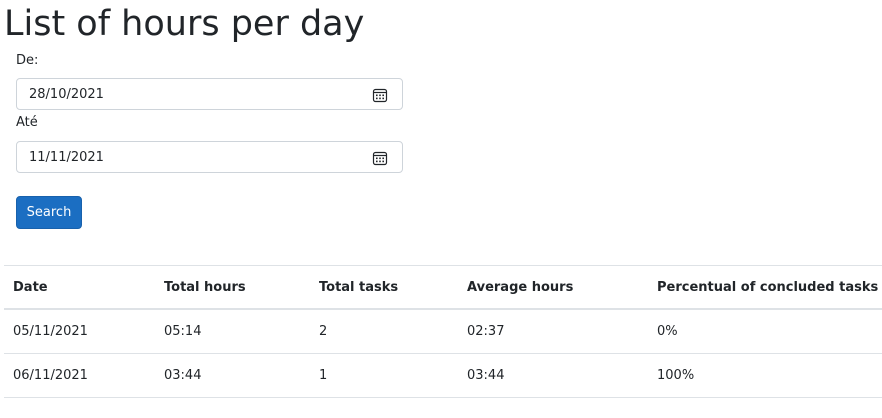 The image size is (882, 418). What do you see at coordinates (768, 287) in the screenshot?
I see `header-percent-concluded: Percentual of concluded tasks` at bounding box center [768, 287].